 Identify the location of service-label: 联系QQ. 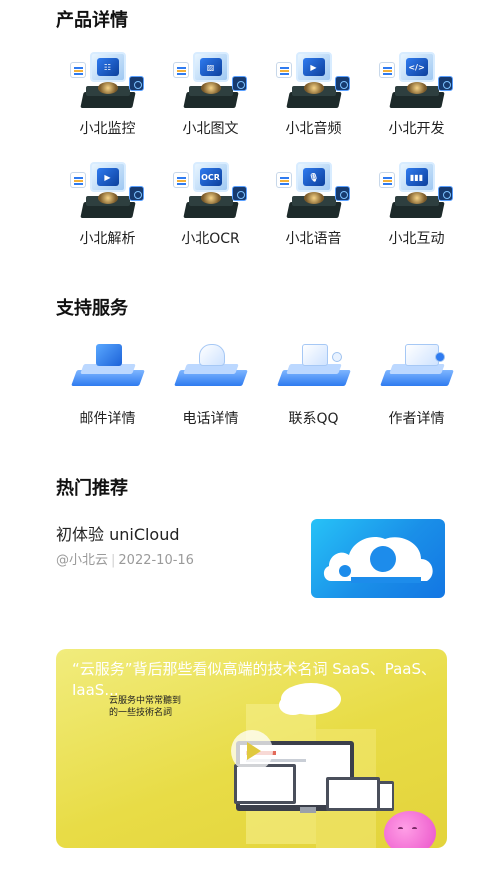
(313, 419).